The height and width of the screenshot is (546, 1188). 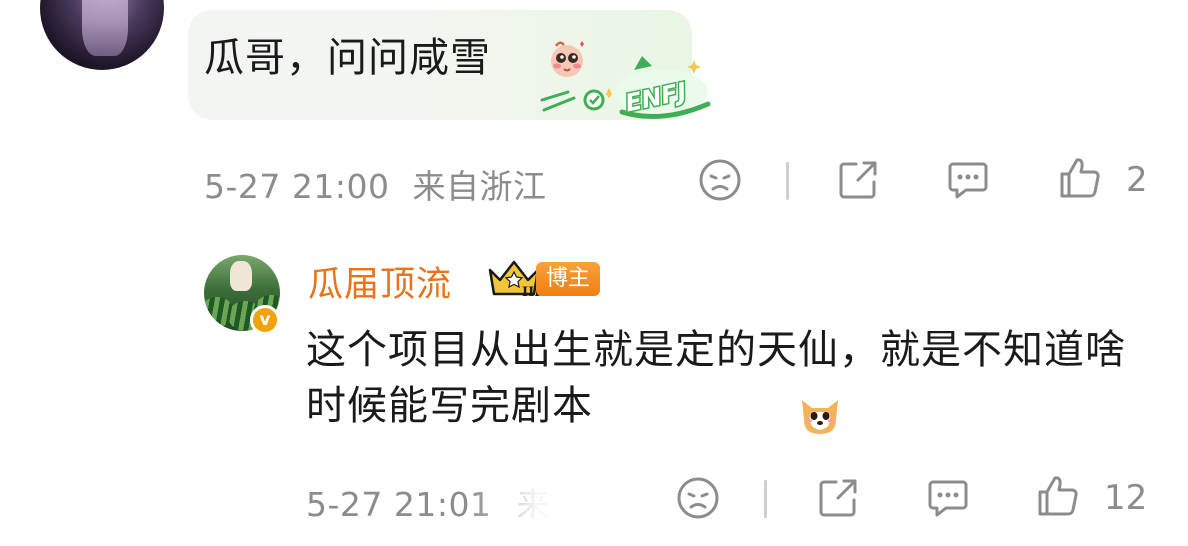 I want to click on reply-like-count: 12, so click(x=1126, y=498).